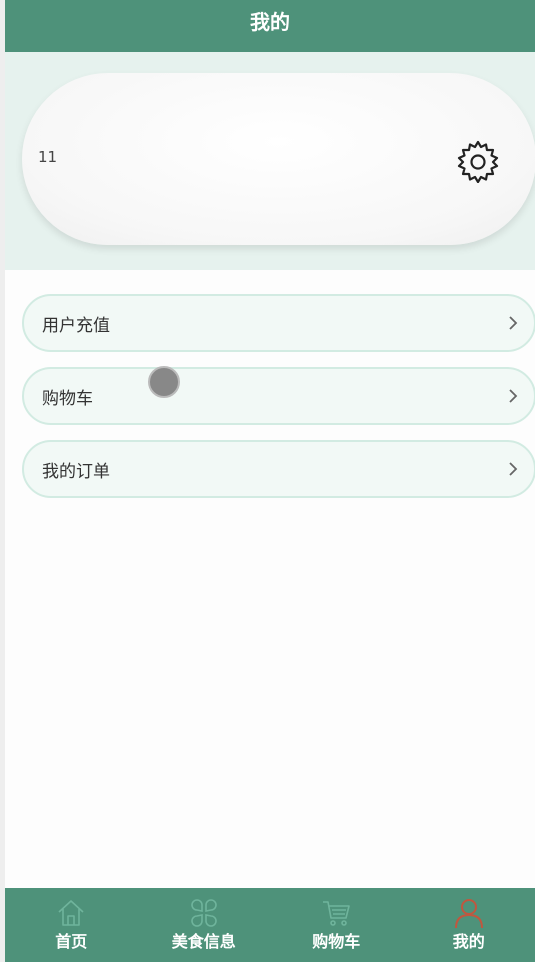 The width and height of the screenshot is (535, 962). Describe the element at coordinates (278, 323) in the screenshot. I see `menu-item-recharge: 用户充值` at that location.